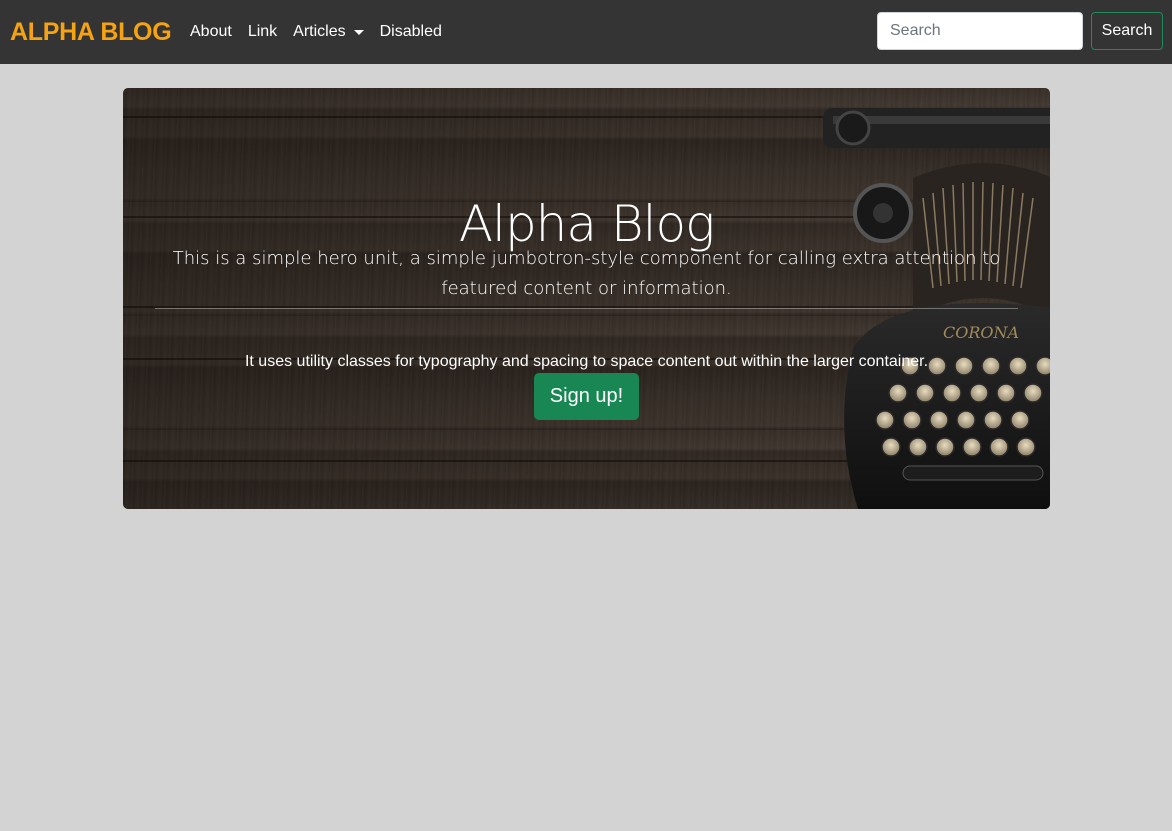 The height and width of the screenshot is (831, 1172). I want to click on brand-logo-link: ALPHA BLOG, so click(91, 32).